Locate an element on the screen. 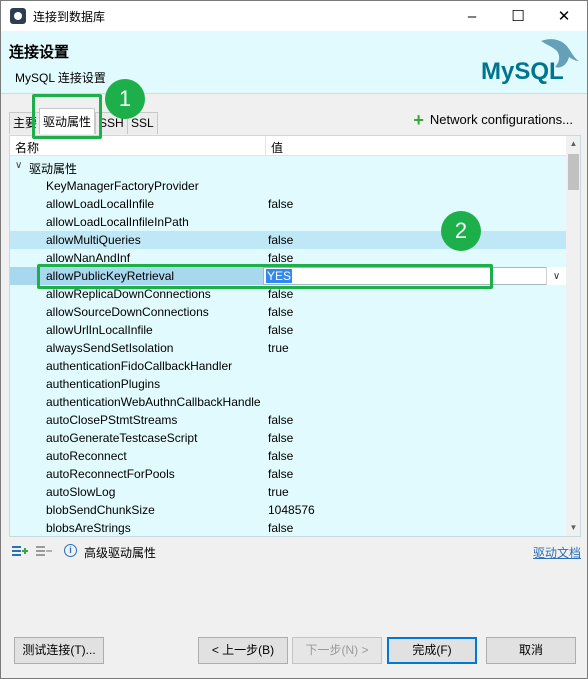  table-row: allowUrlInLocalInfile false is located at coordinates (288, 330).